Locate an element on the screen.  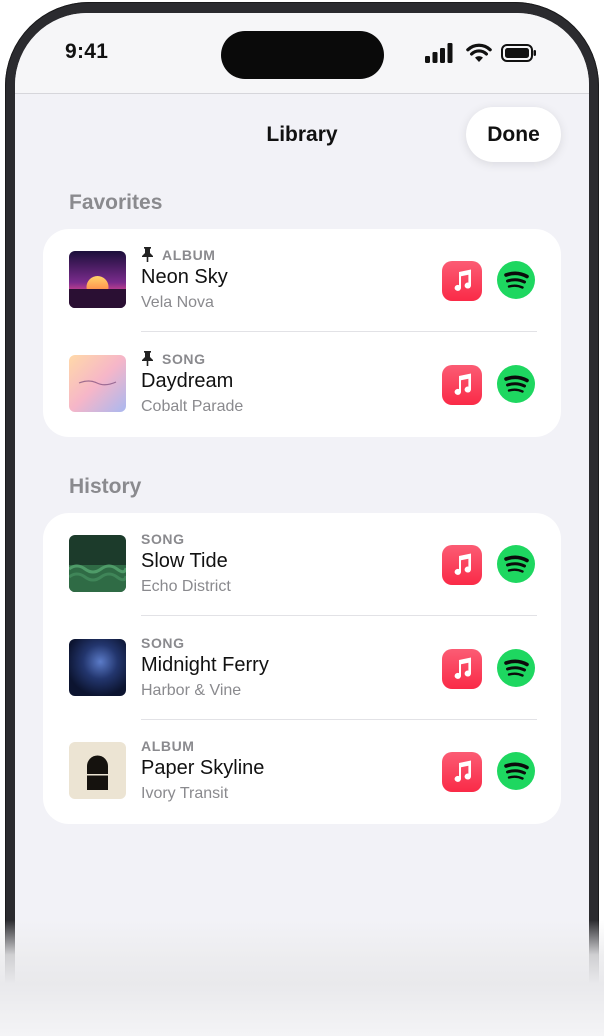
item-title: Daydream is located at coordinates (187, 381).